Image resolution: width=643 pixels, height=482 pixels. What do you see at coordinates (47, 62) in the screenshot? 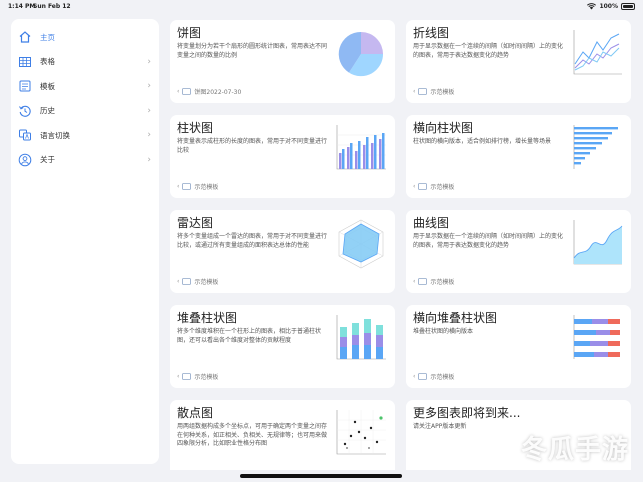
I see `sidebar-item-label: 表格` at bounding box center [47, 62].